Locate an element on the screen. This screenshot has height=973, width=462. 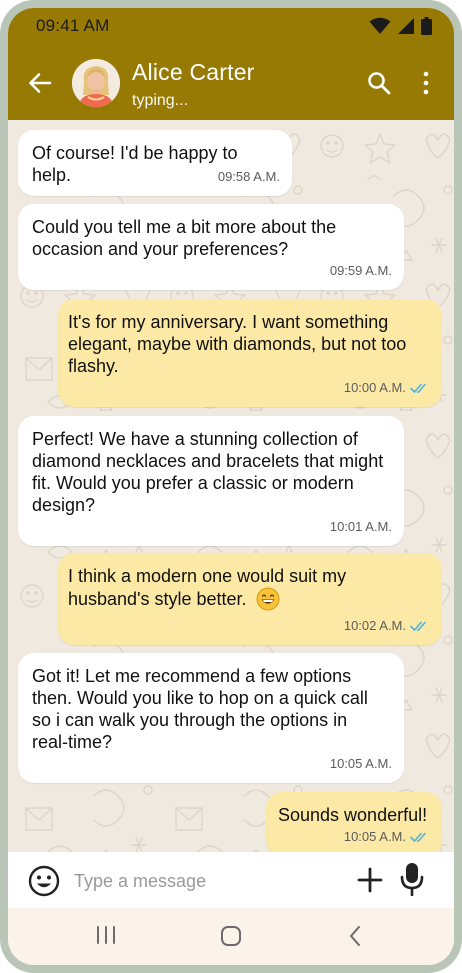
message-time: 10:01 A.M. is located at coordinates (360, 526).